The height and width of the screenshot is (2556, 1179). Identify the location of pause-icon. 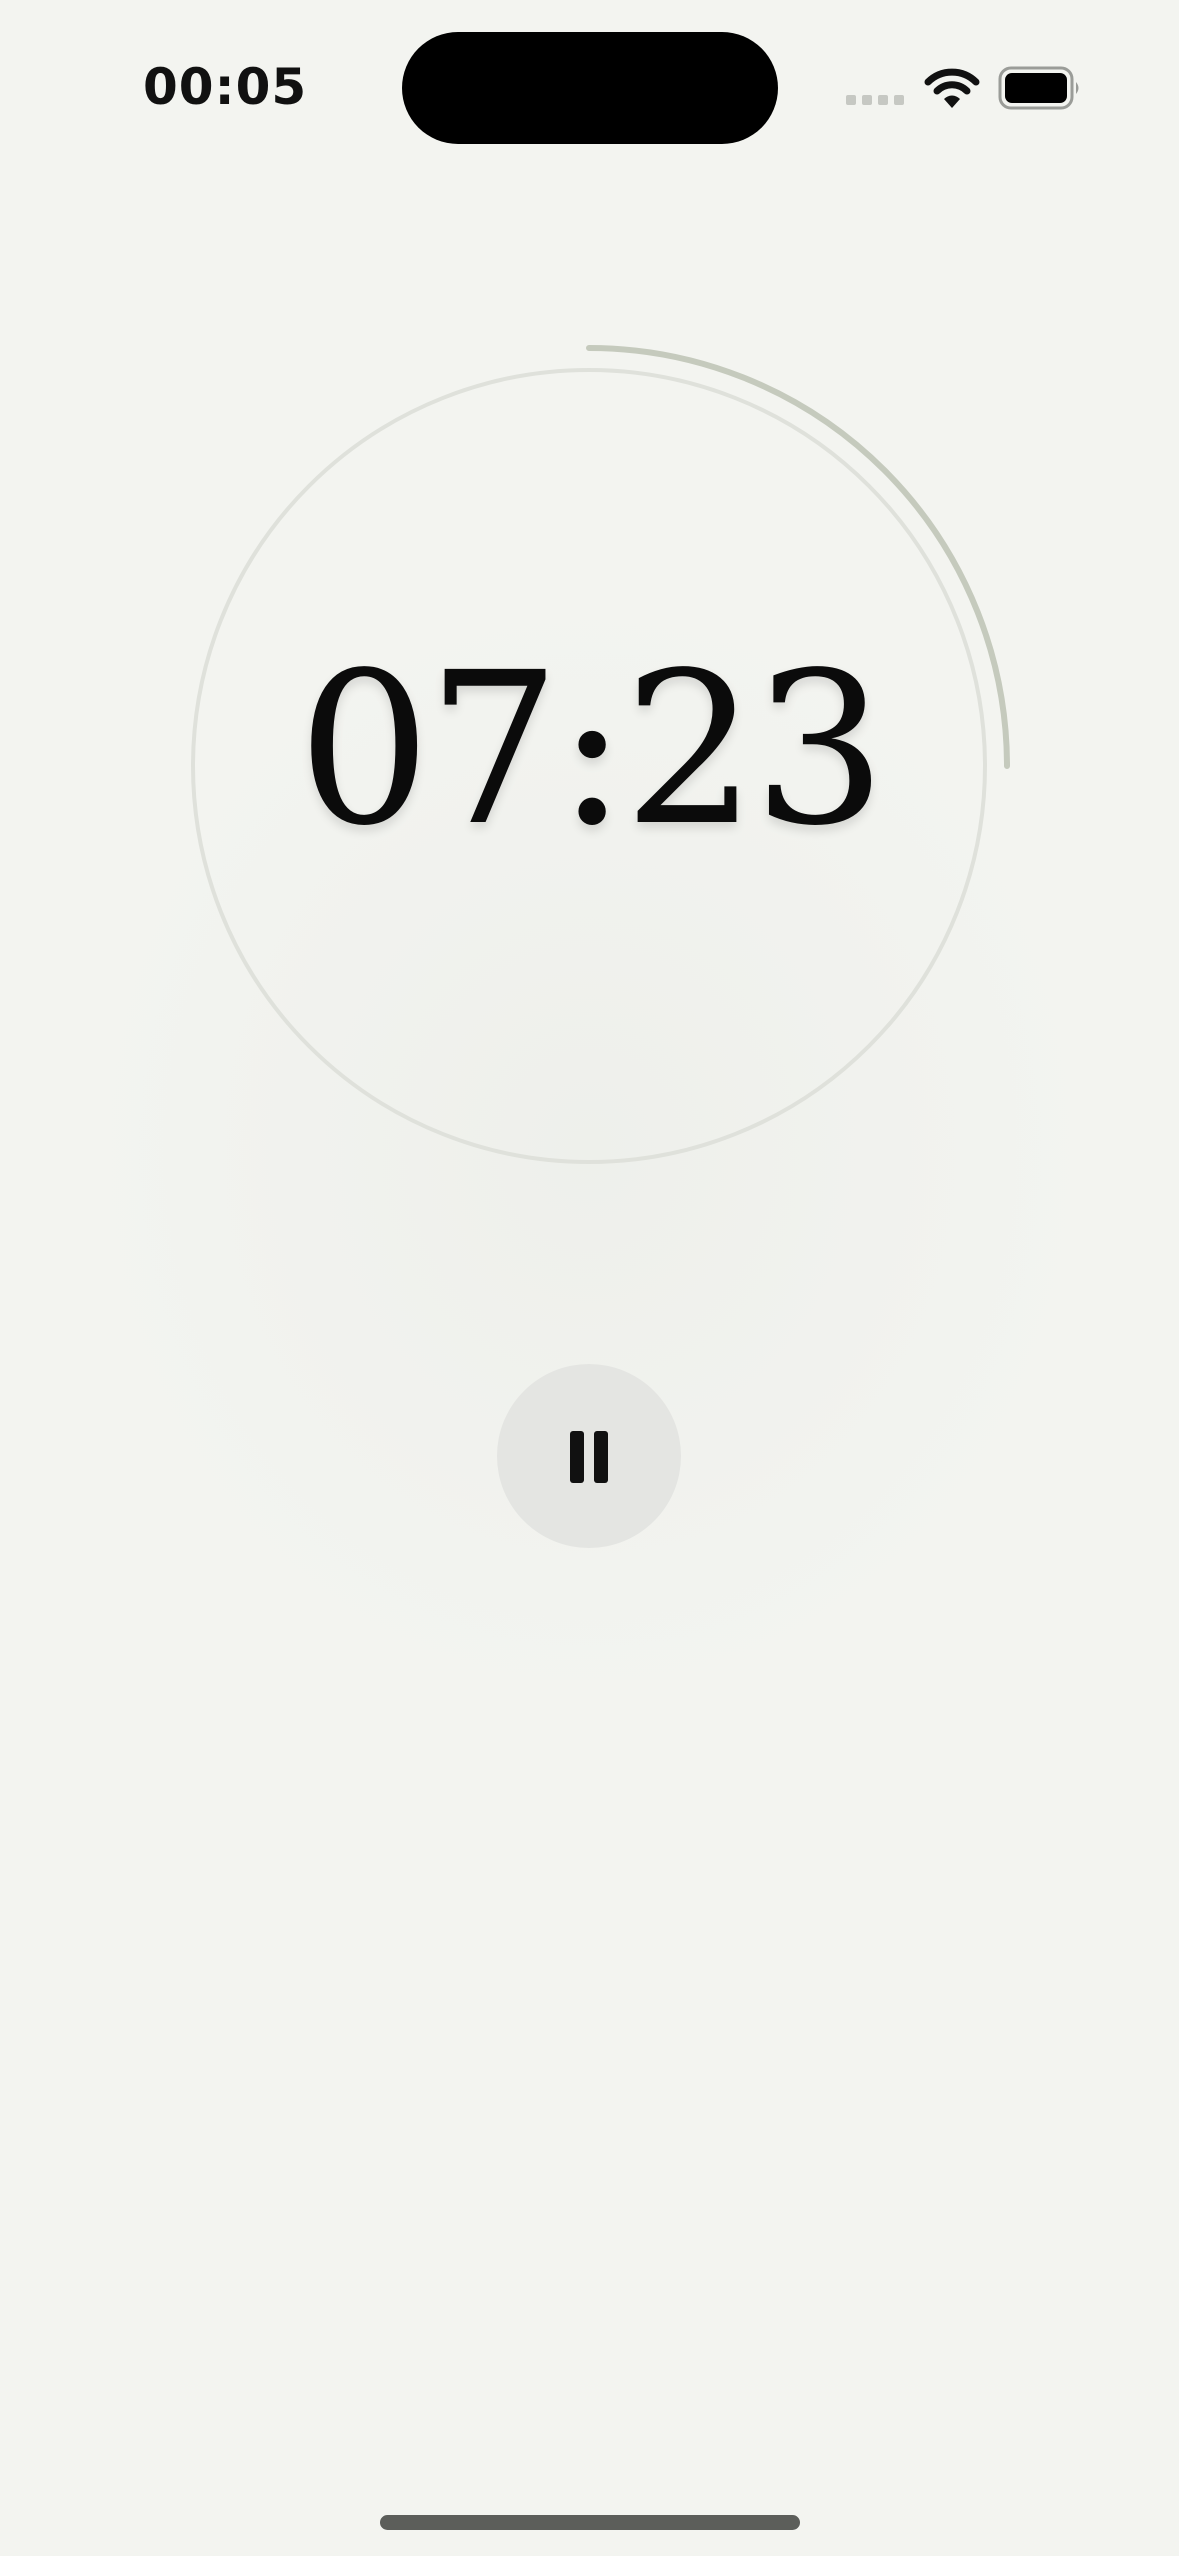
(577, 1457).